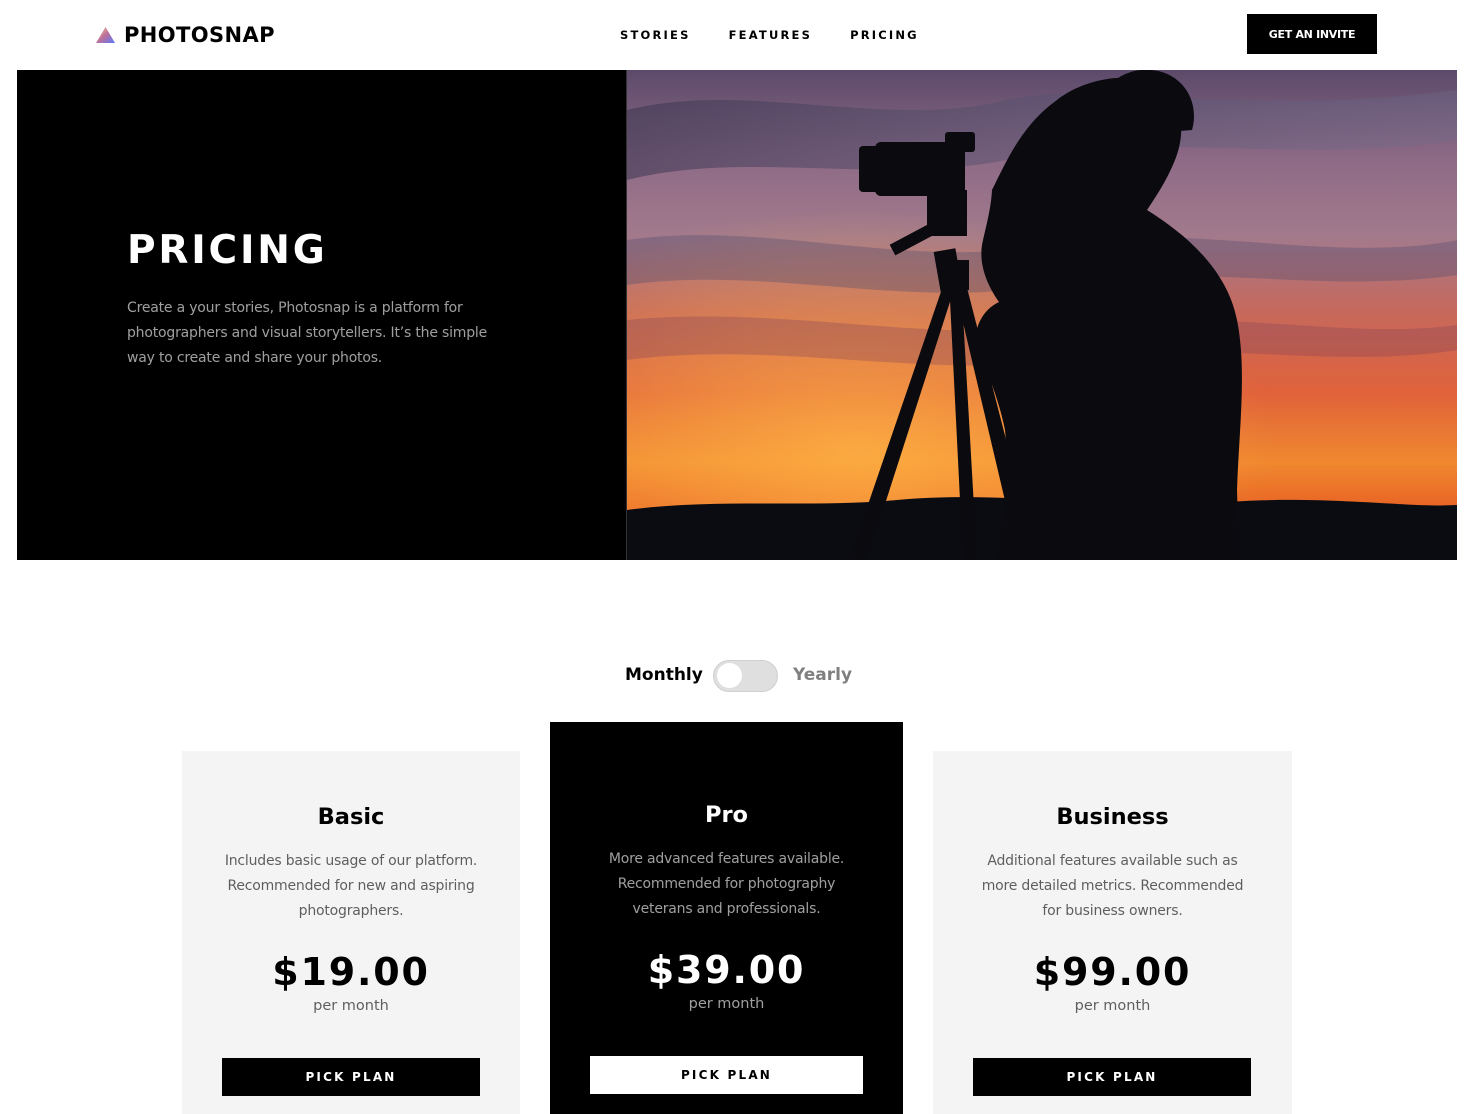 This screenshot has width=1476, height=1114. What do you see at coordinates (745, 676) in the screenshot?
I see `billing-period-switch` at bounding box center [745, 676].